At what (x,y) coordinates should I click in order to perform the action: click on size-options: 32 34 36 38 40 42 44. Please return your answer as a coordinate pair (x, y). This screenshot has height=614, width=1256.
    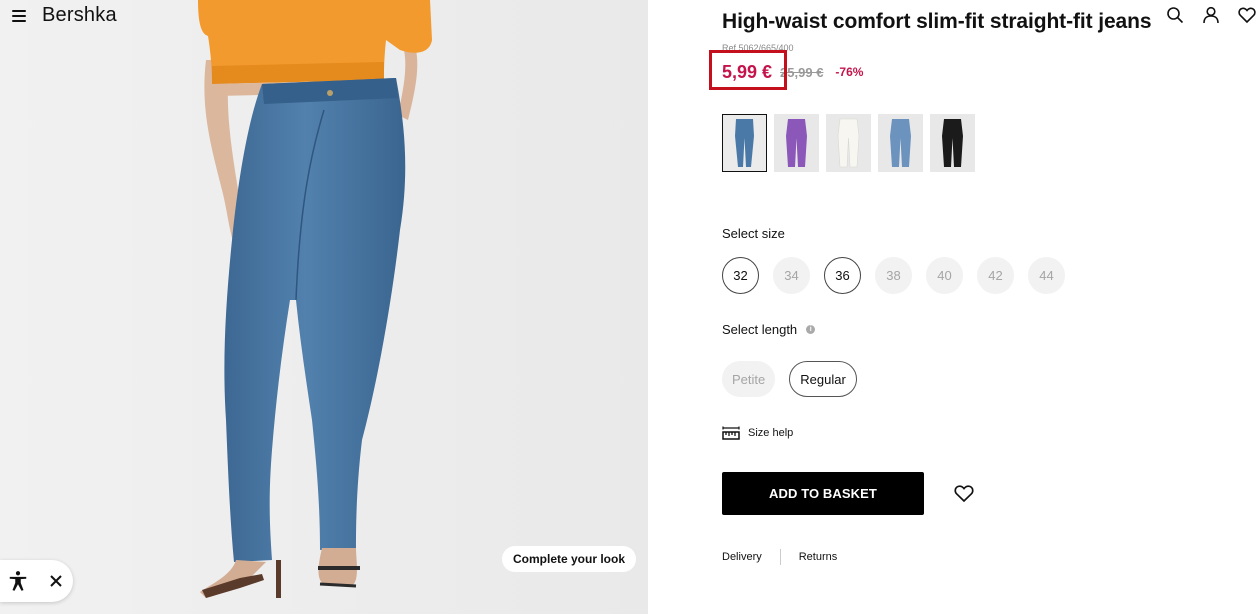
    Looking at the image, I should click on (893, 275).